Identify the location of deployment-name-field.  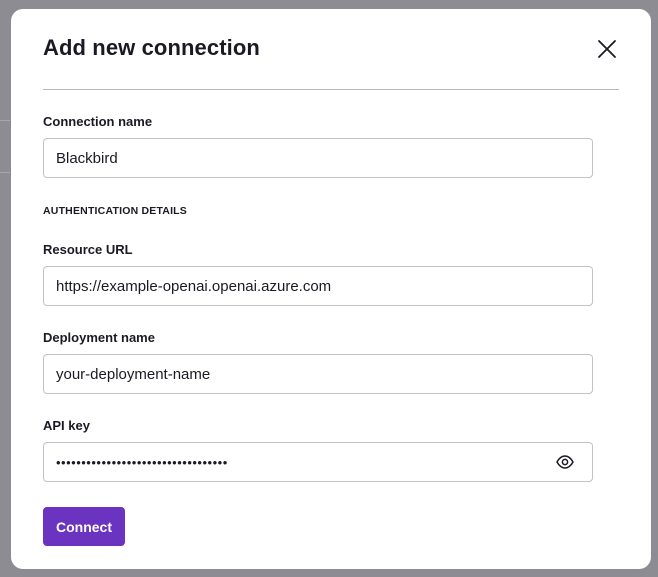
(318, 374).